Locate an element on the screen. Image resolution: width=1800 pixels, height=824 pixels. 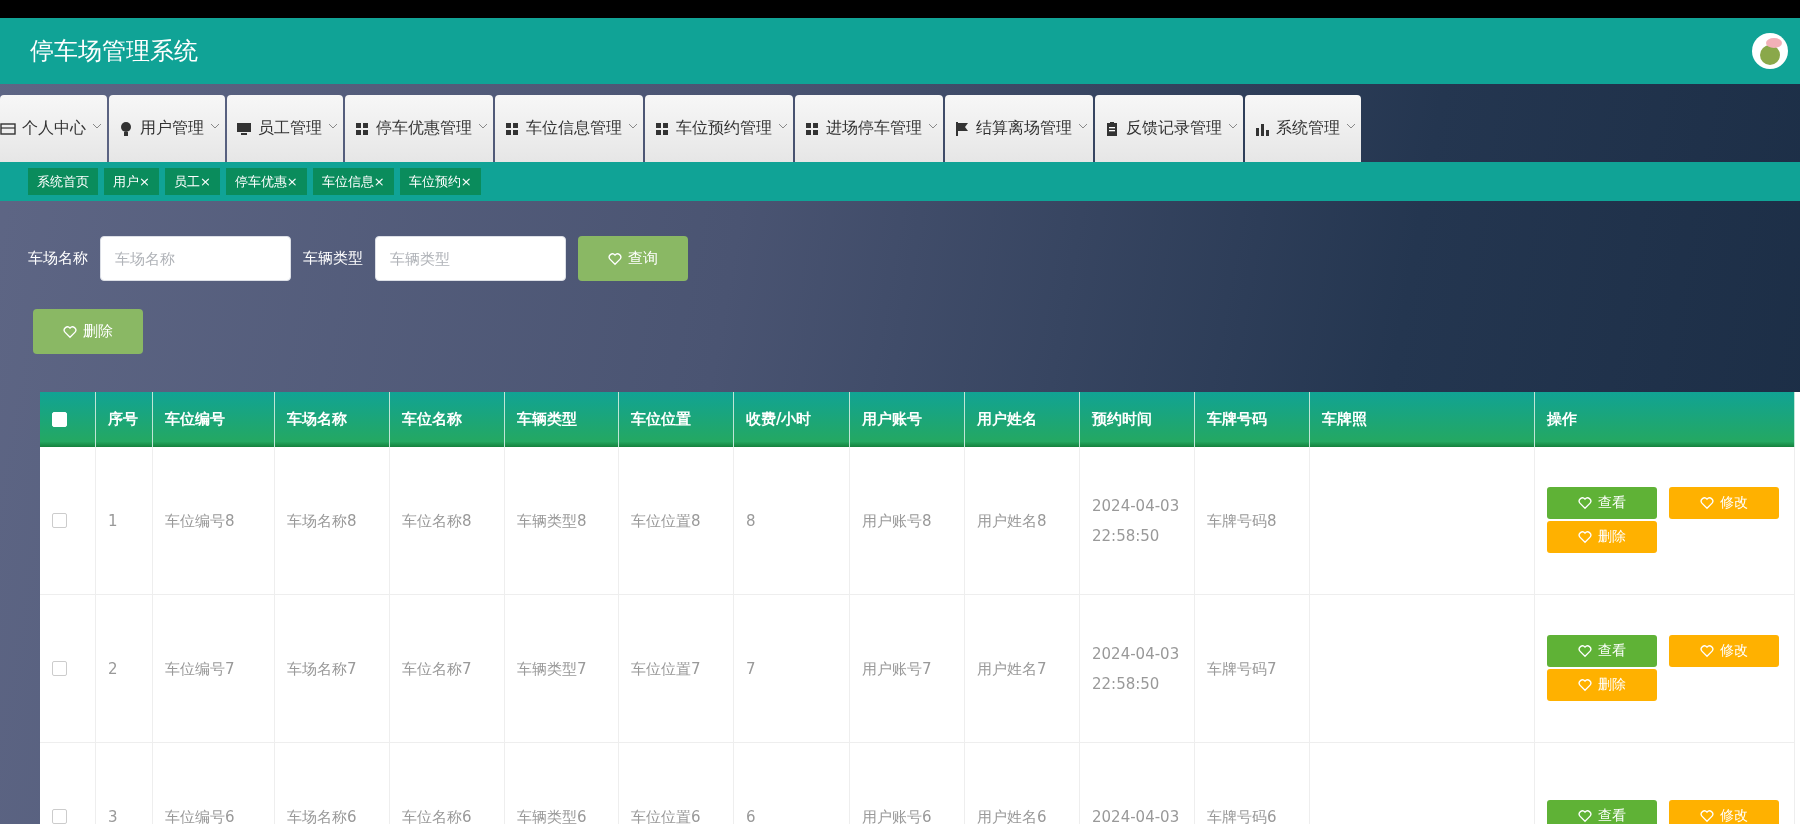
field-label: 车辆类型 is located at coordinates (333, 258).